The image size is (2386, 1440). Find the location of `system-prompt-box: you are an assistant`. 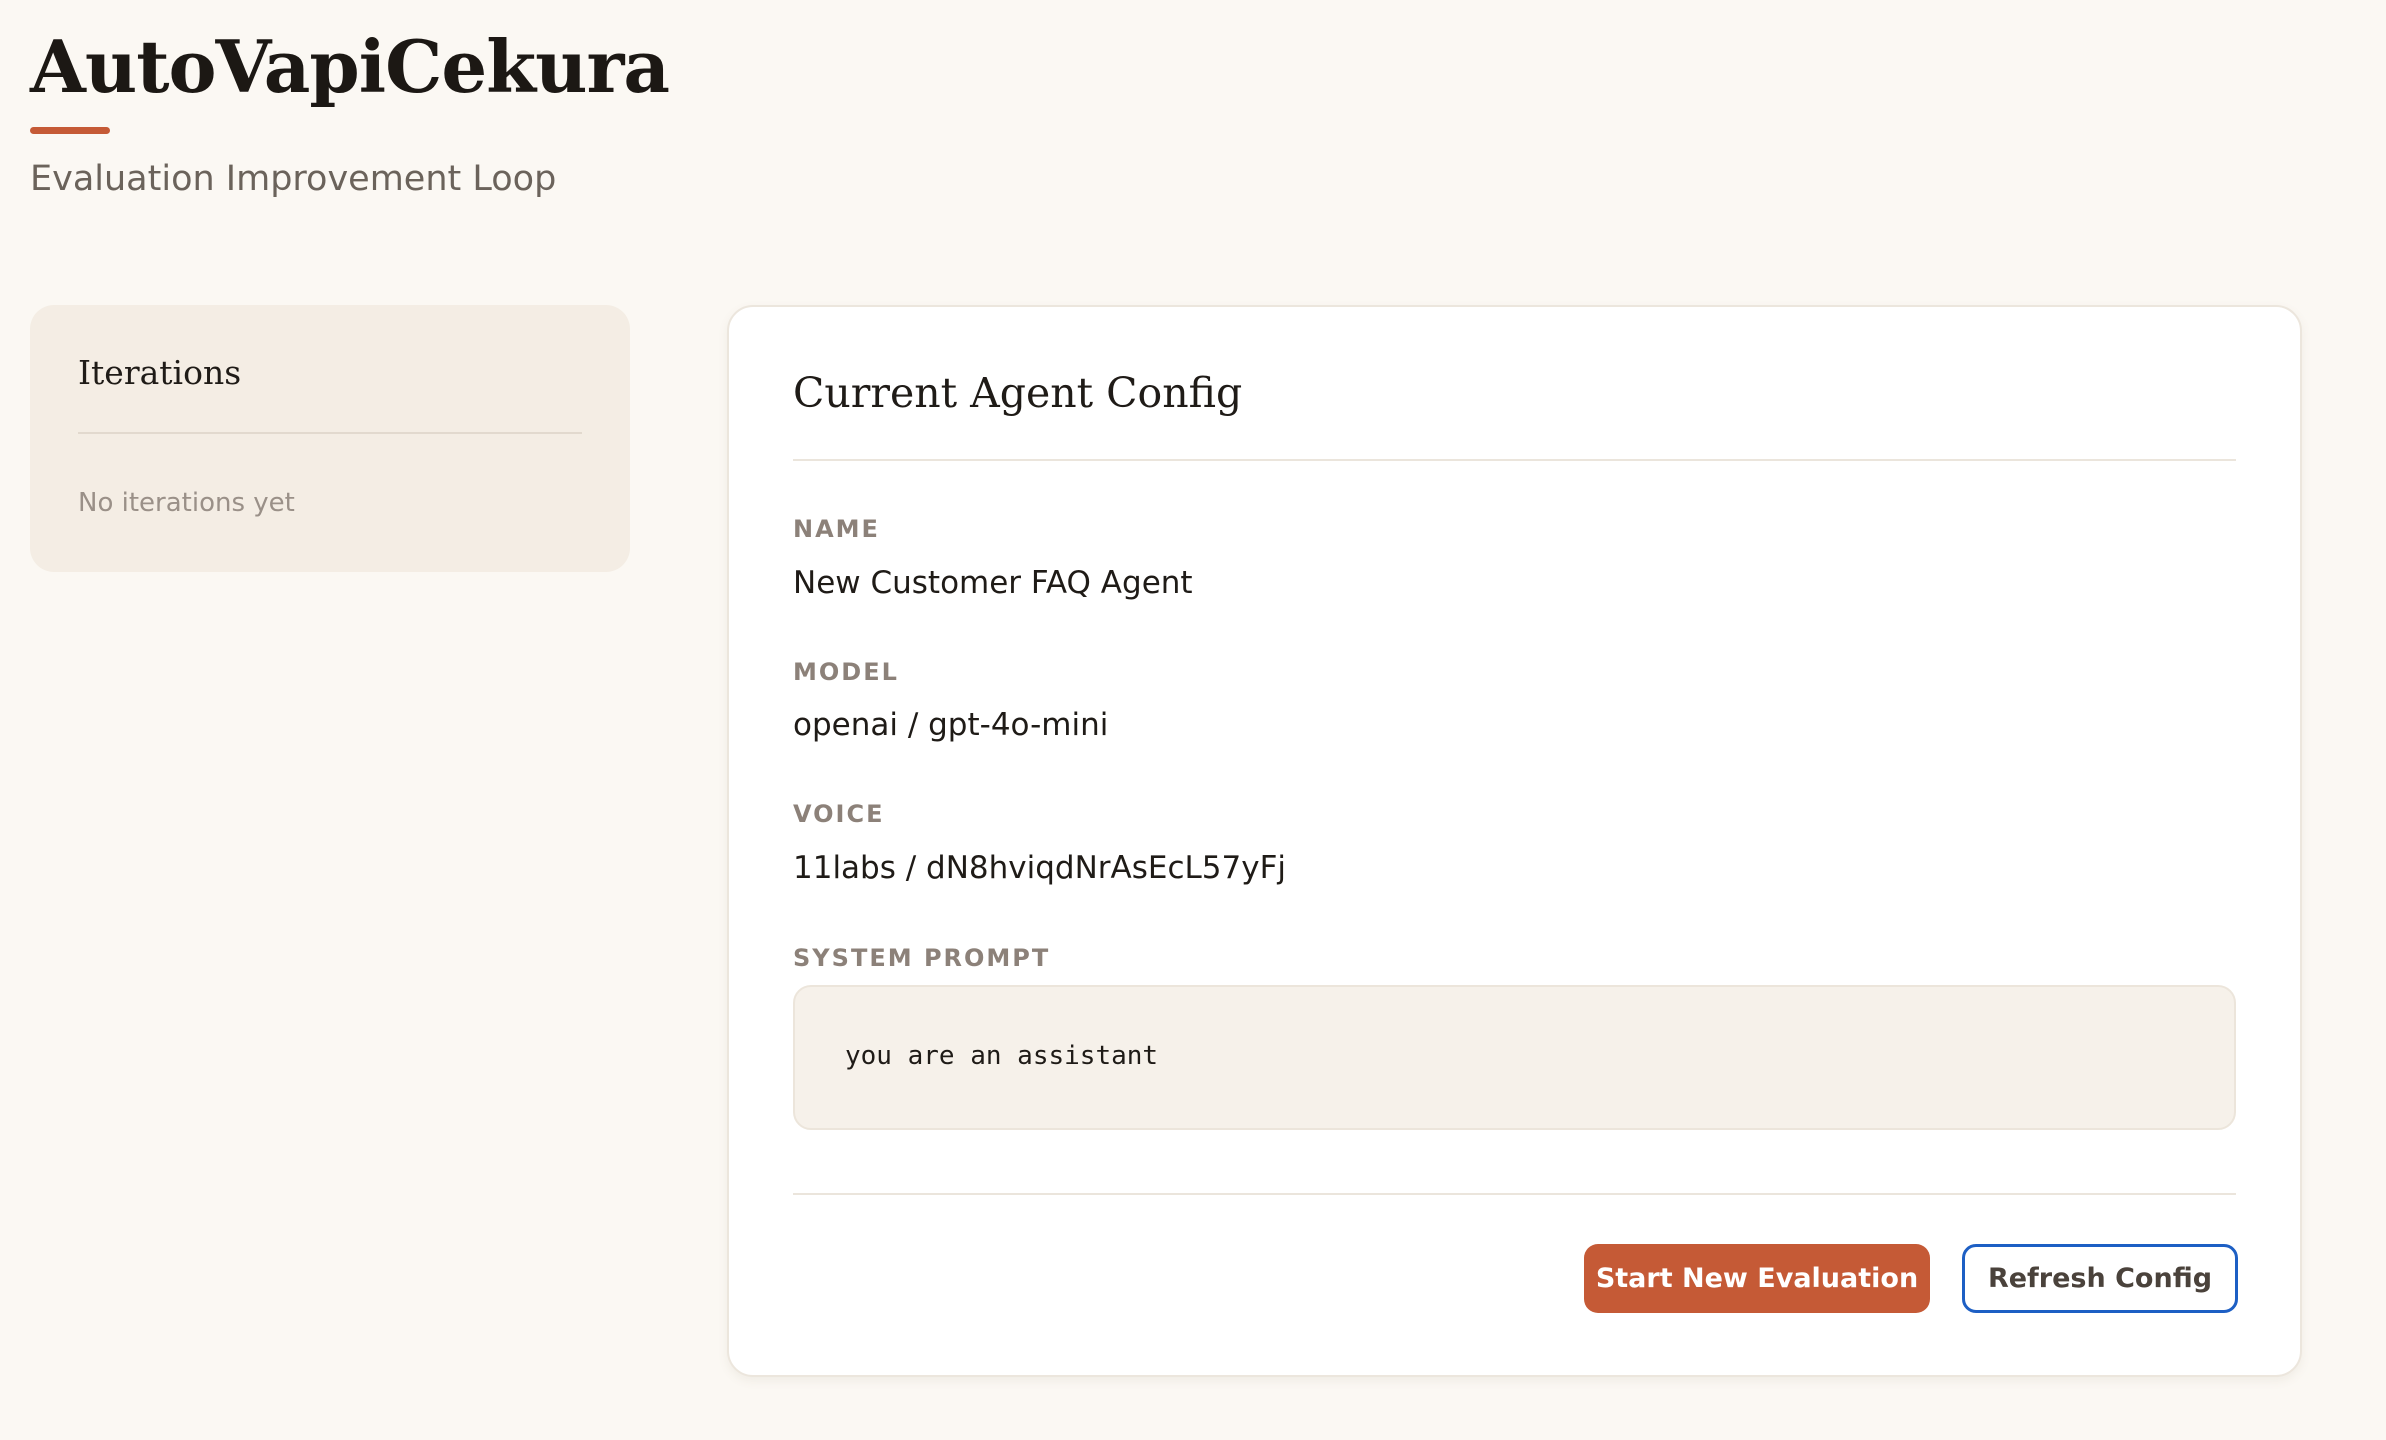

system-prompt-box: you are an assistant is located at coordinates (1514, 1057).